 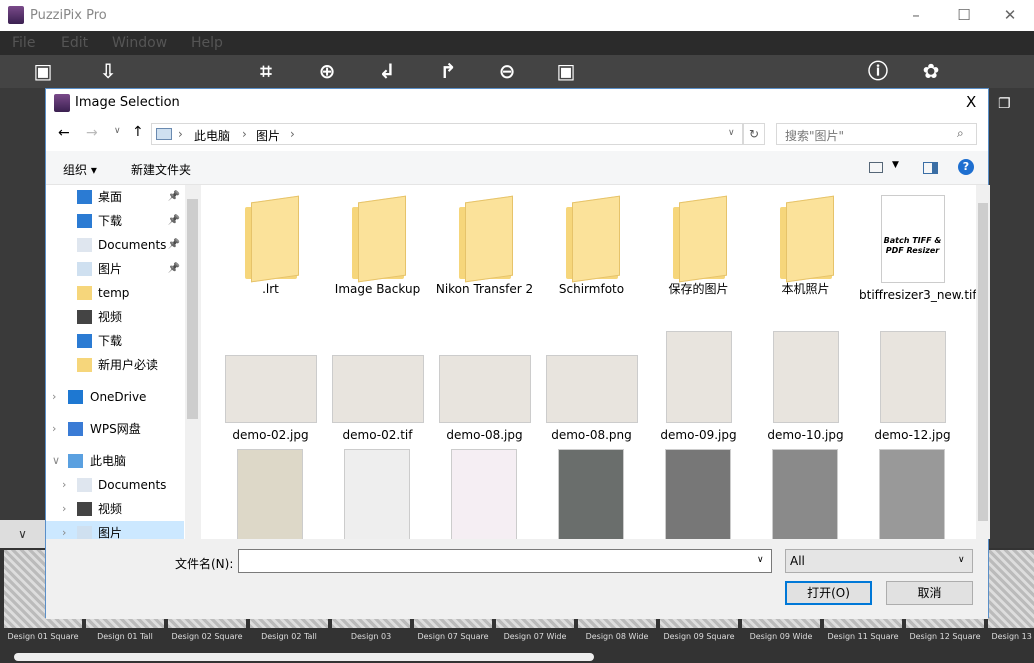 I want to click on app-titlebar: PuzziPix Pro – ☐ ✕, so click(x=517, y=15).